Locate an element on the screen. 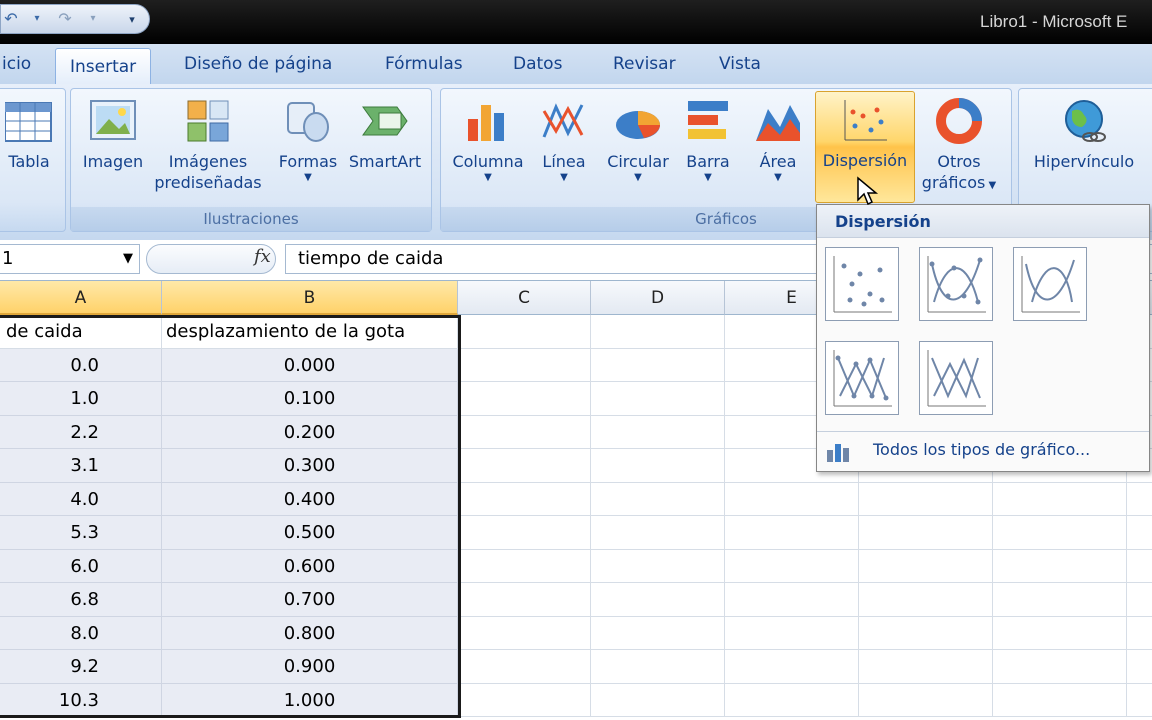 The height and width of the screenshot is (720, 1152). cell-desplazamiento: 0.300 is located at coordinates (310, 466).